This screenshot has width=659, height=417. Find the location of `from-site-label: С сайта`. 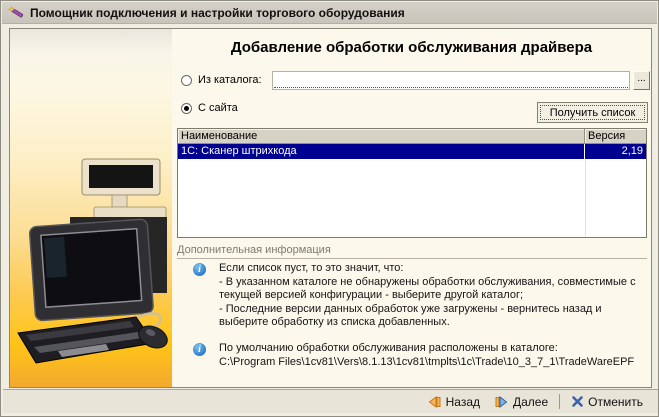

from-site-label: С сайта is located at coordinates (218, 108).